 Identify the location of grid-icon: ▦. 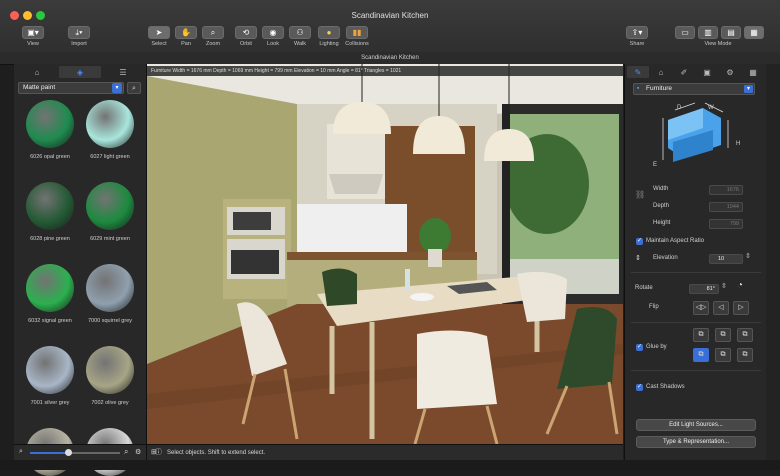
(753, 72).